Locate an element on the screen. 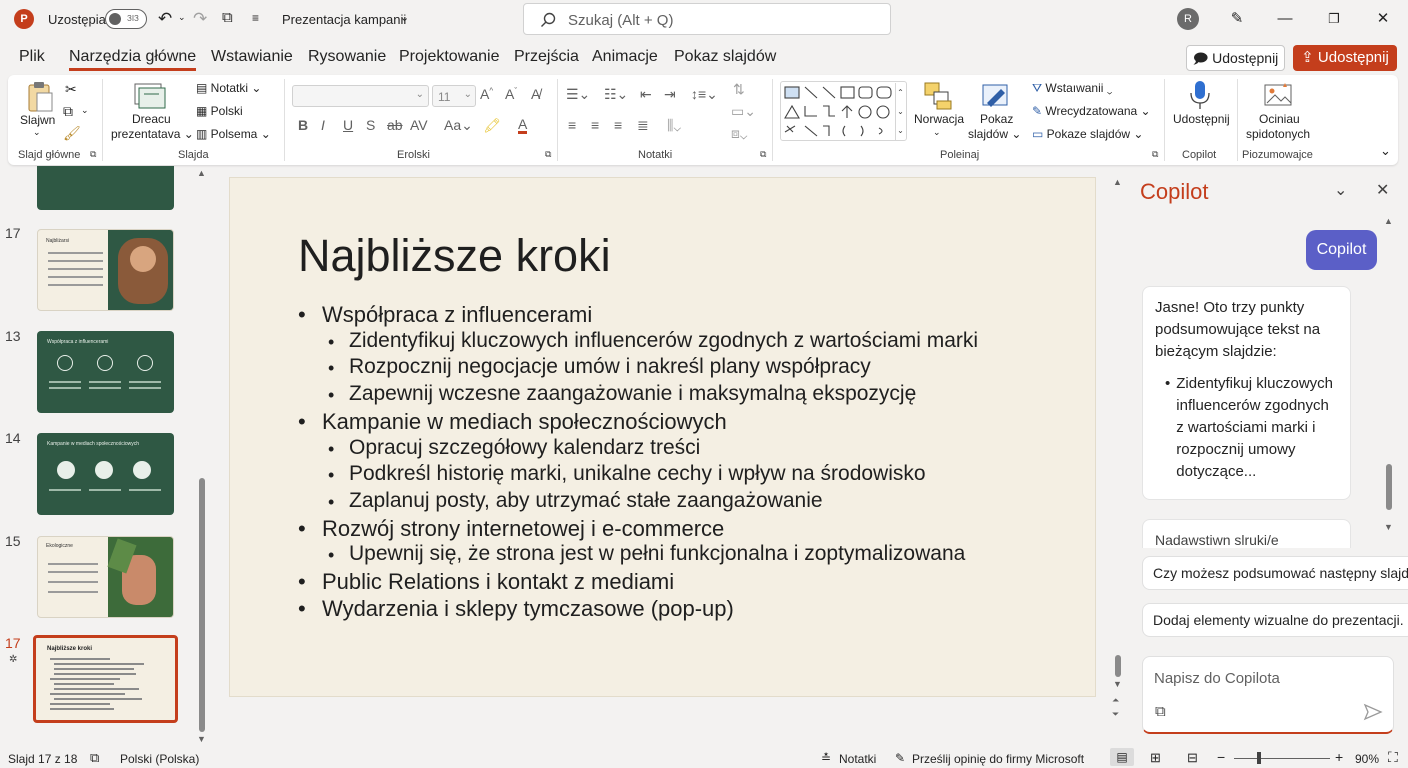 This screenshot has height=768, width=1408. feedback-button: Prześlij opinię do firmy Microsoft is located at coordinates (998, 759).